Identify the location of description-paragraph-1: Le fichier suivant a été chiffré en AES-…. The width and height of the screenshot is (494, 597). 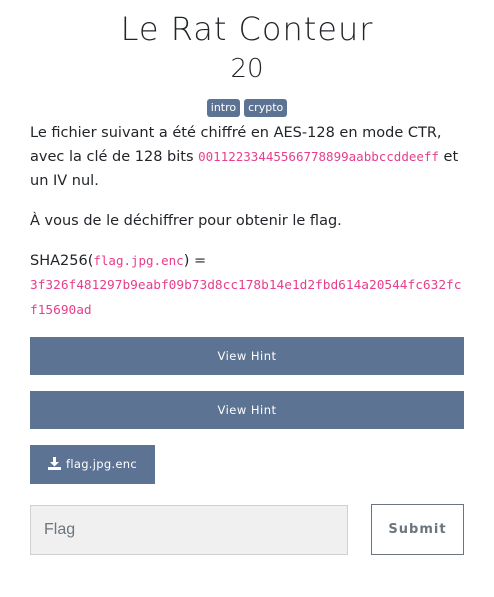
(247, 157).